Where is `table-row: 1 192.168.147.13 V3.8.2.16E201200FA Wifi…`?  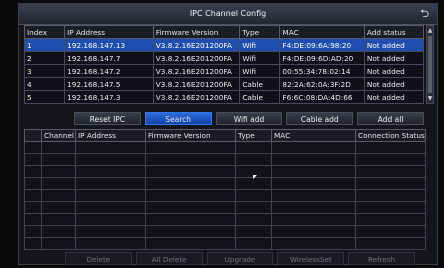 table-row: 1 192.168.147.13 V3.8.2.16E201200FA Wifi… is located at coordinates (224, 45).